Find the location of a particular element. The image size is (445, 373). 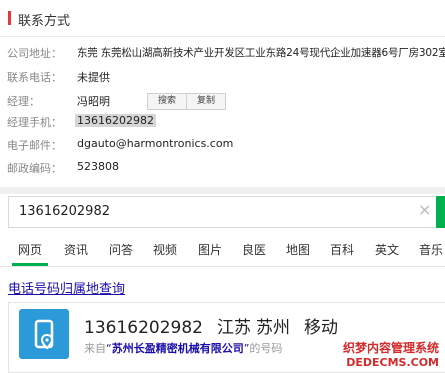

field-manager-mobile: 经理手机： 13616202982 is located at coordinates (222, 121).